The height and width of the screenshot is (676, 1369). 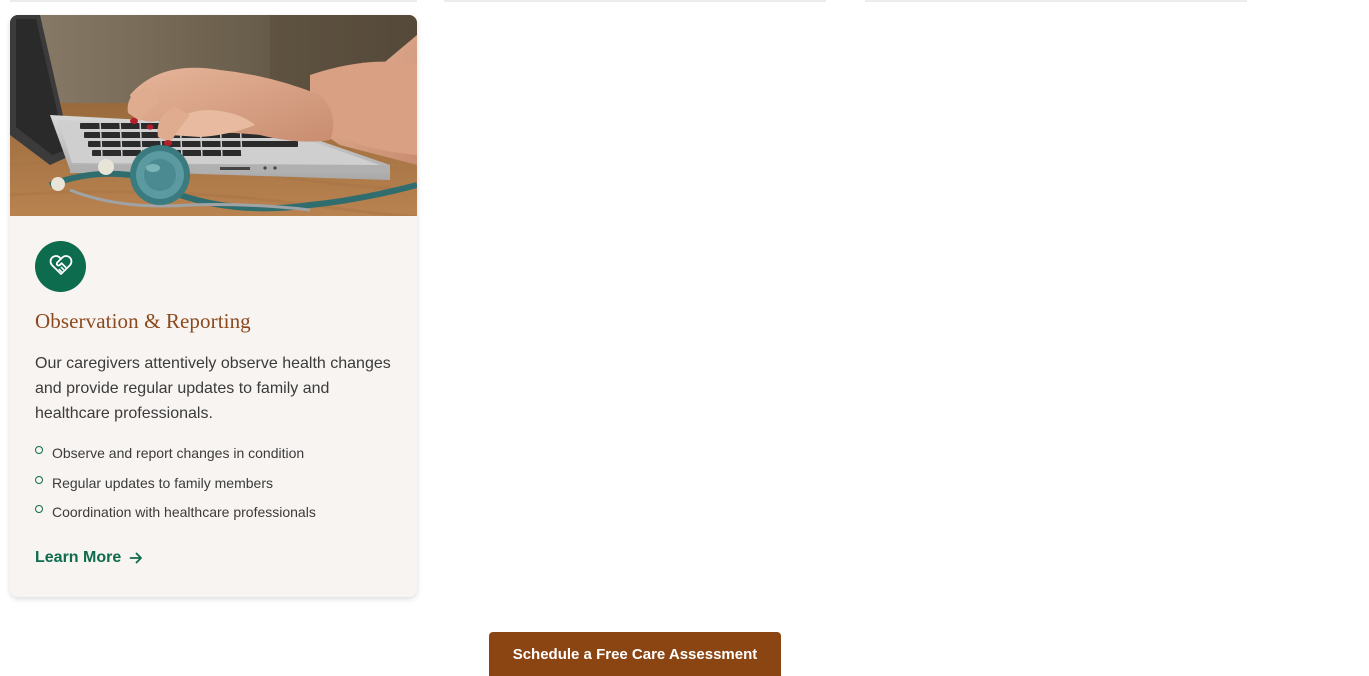 I want to click on heart-handshake-icon, so click(x=61, y=267).